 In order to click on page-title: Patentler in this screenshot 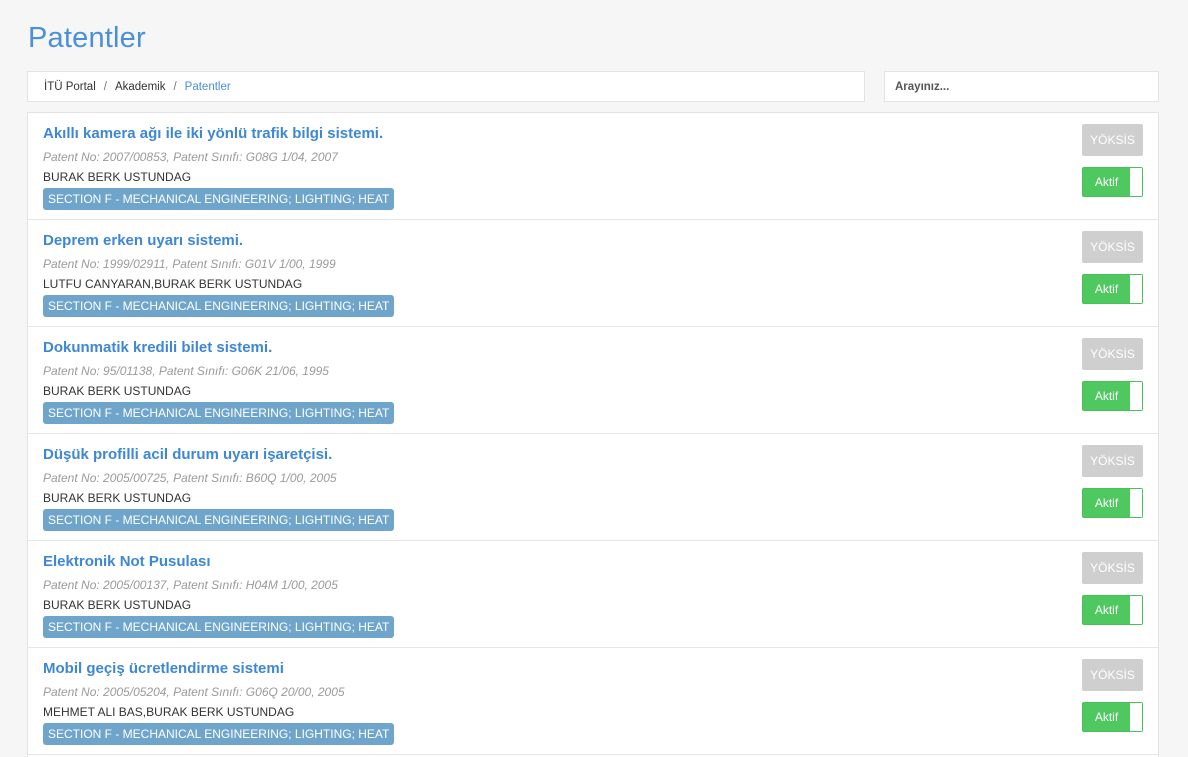, I will do `click(87, 38)`.